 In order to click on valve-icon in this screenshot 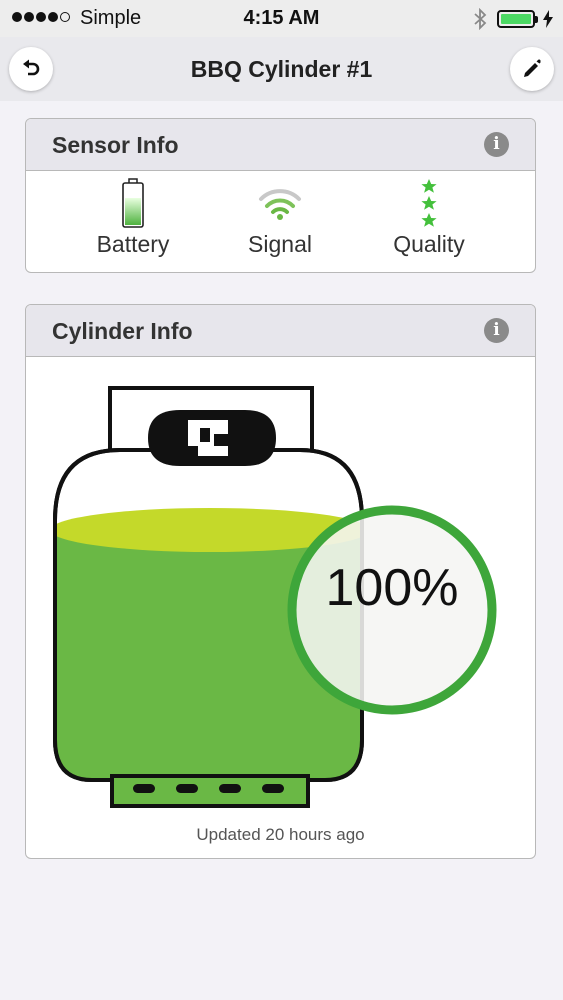, I will do `click(212, 438)`.